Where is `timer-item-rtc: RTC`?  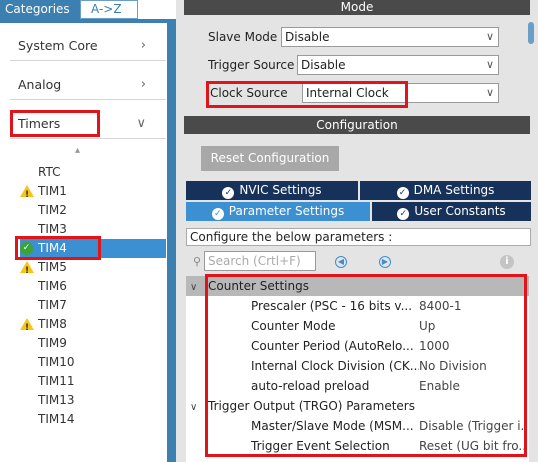 timer-item-rtc: RTC is located at coordinates (93, 172).